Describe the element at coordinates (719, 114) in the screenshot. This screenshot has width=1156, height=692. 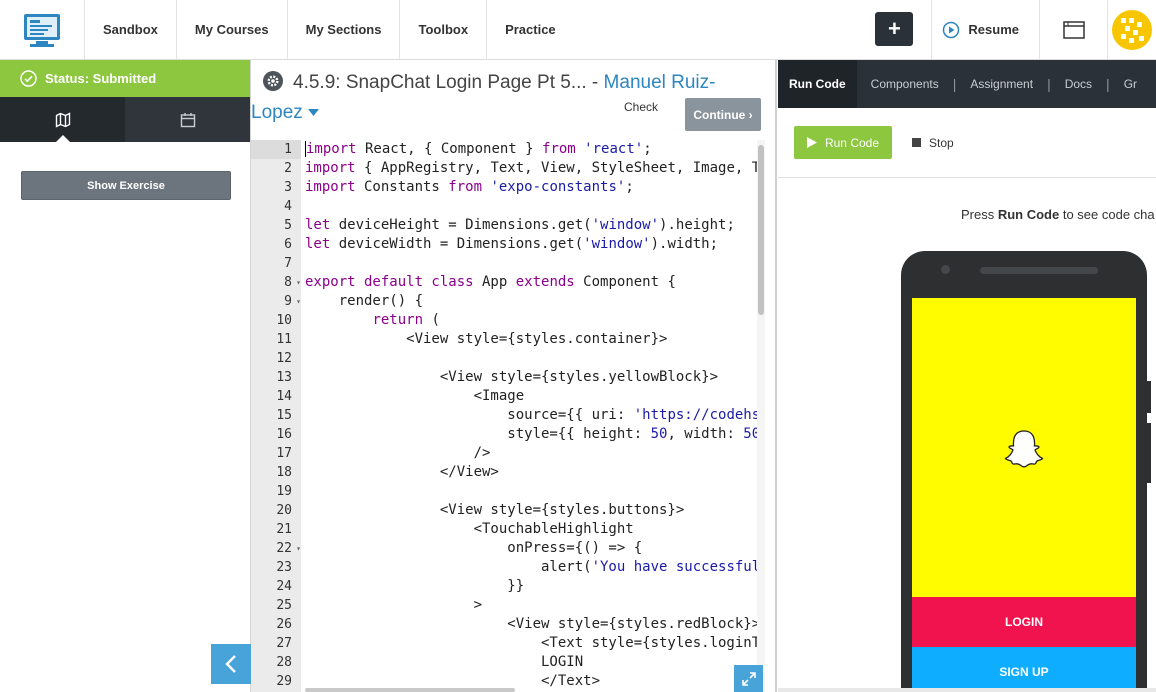
I see `continue-label: Continue` at that location.